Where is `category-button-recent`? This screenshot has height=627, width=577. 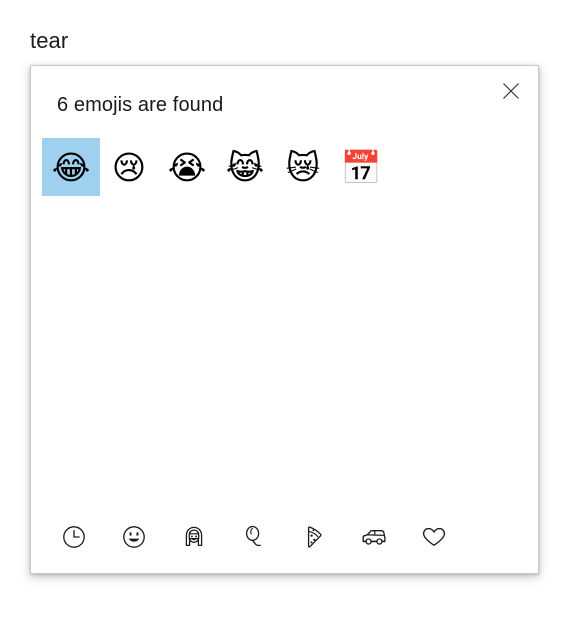 category-button-recent is located at coordinates (74, 537).